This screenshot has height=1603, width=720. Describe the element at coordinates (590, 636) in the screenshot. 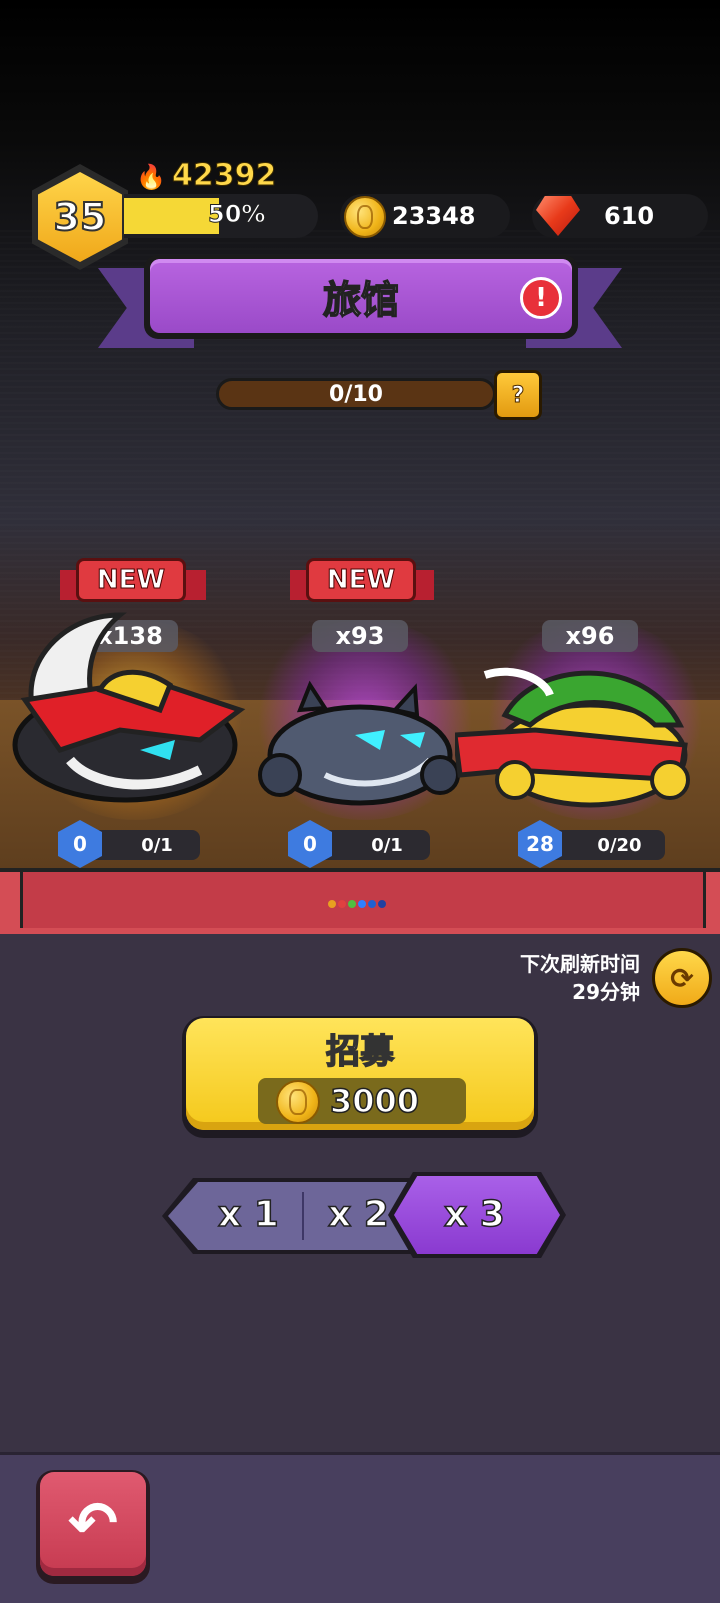

I see `hero-3-count: x96` at that location.